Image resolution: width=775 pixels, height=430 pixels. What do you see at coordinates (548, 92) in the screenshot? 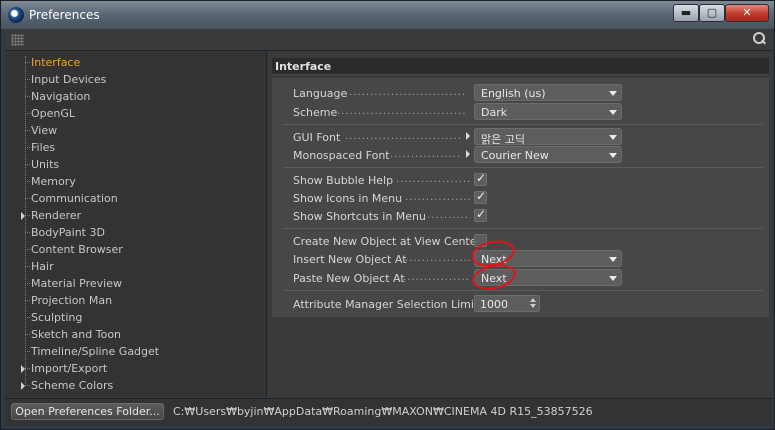
I see `language-dropdown: English (us)` at bounding box center [548, 92].